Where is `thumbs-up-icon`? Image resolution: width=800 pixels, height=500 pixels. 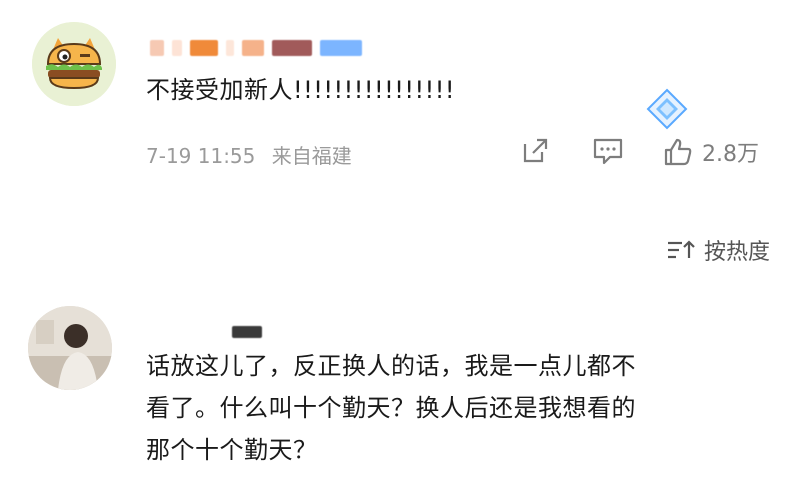 thumbs-up-icon is located at coordinates (678, 152).